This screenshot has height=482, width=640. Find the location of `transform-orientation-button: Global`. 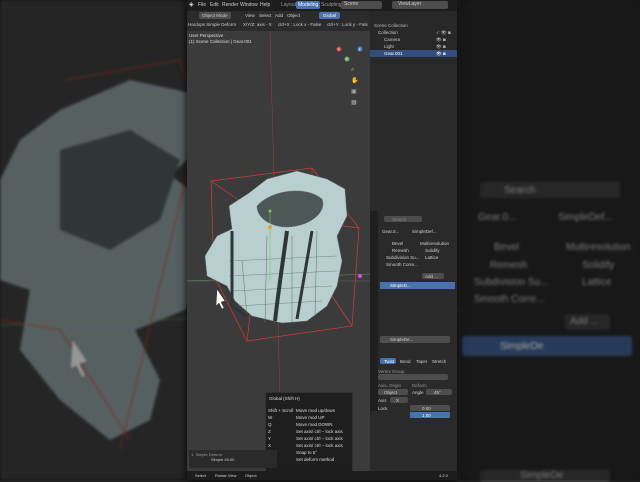

transform-orientation-button: Global is located at coordinates (330, 15).